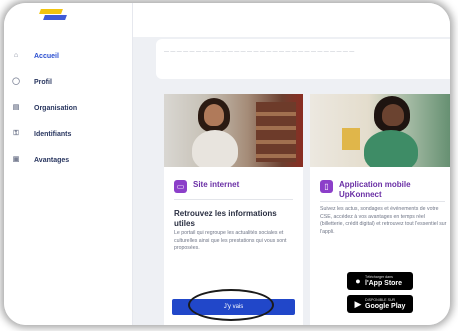 Image resolution: width=458 pixels, height=331 pixels. What do you see at coordinates (71, 160) in the screenshot?
I see `sidebar-item-avantages: ▣ Avantages` at bounding box center [71, 160].